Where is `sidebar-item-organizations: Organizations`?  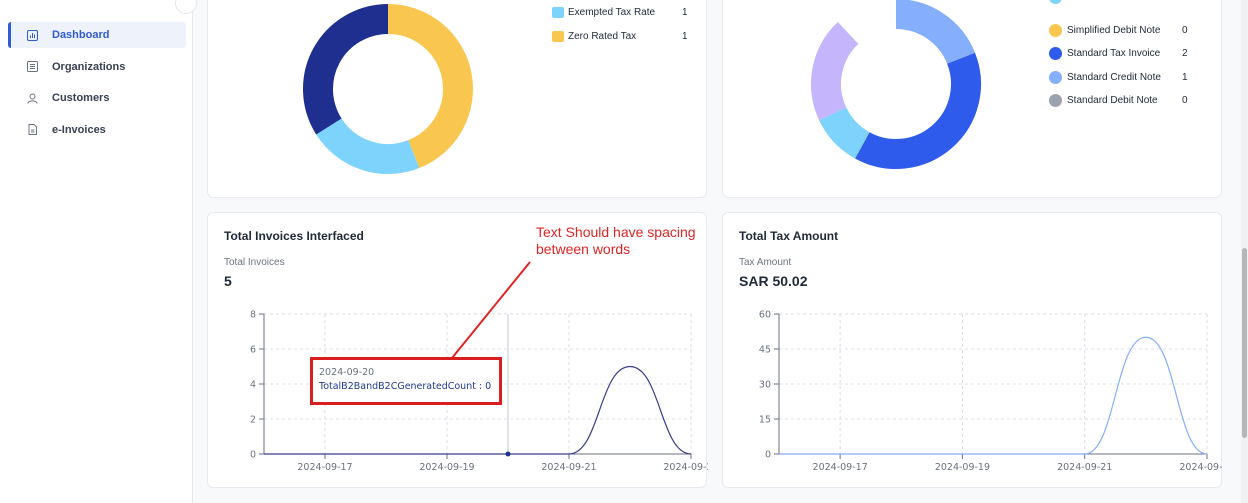
sidebar-item-organizations: Organizations is located at coordinates (97, 67).